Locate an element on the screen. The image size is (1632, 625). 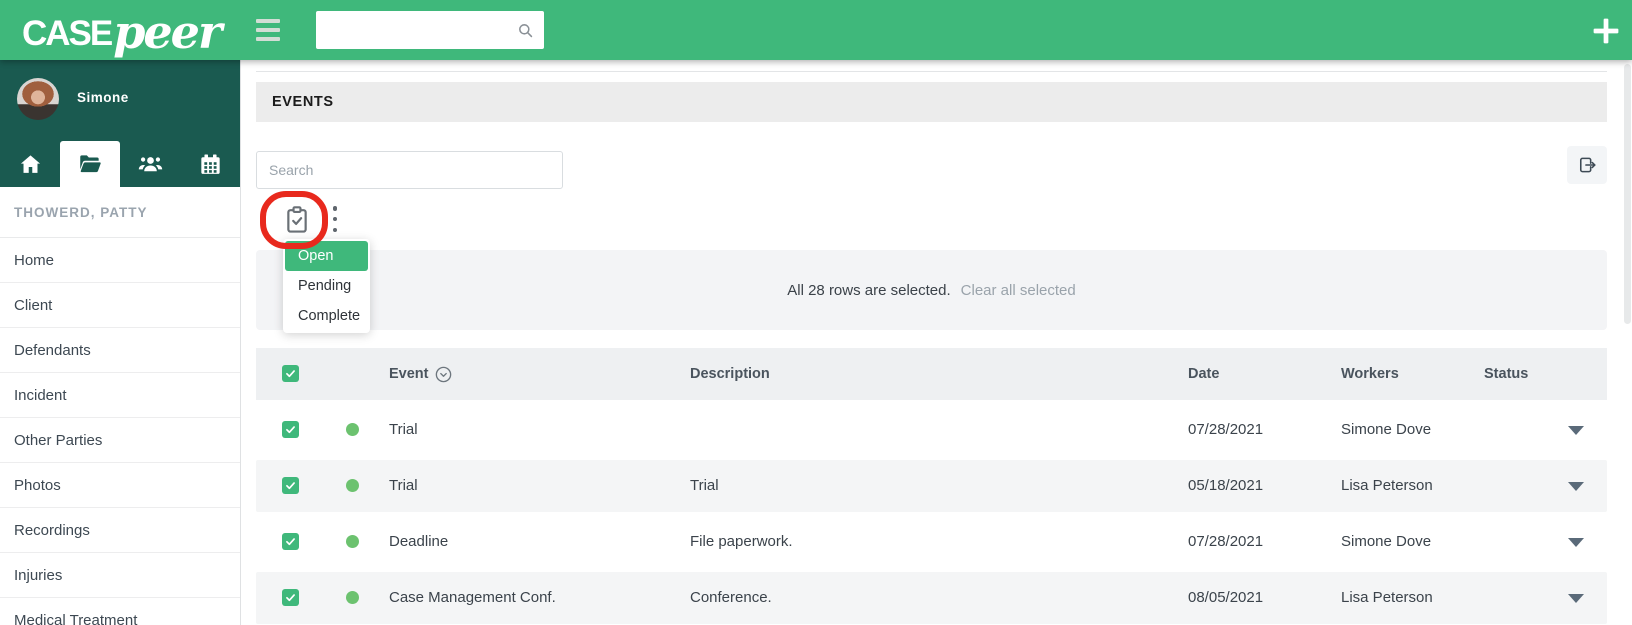
casepeer-logo: CASEpeer is located at coordinates (122, 30).